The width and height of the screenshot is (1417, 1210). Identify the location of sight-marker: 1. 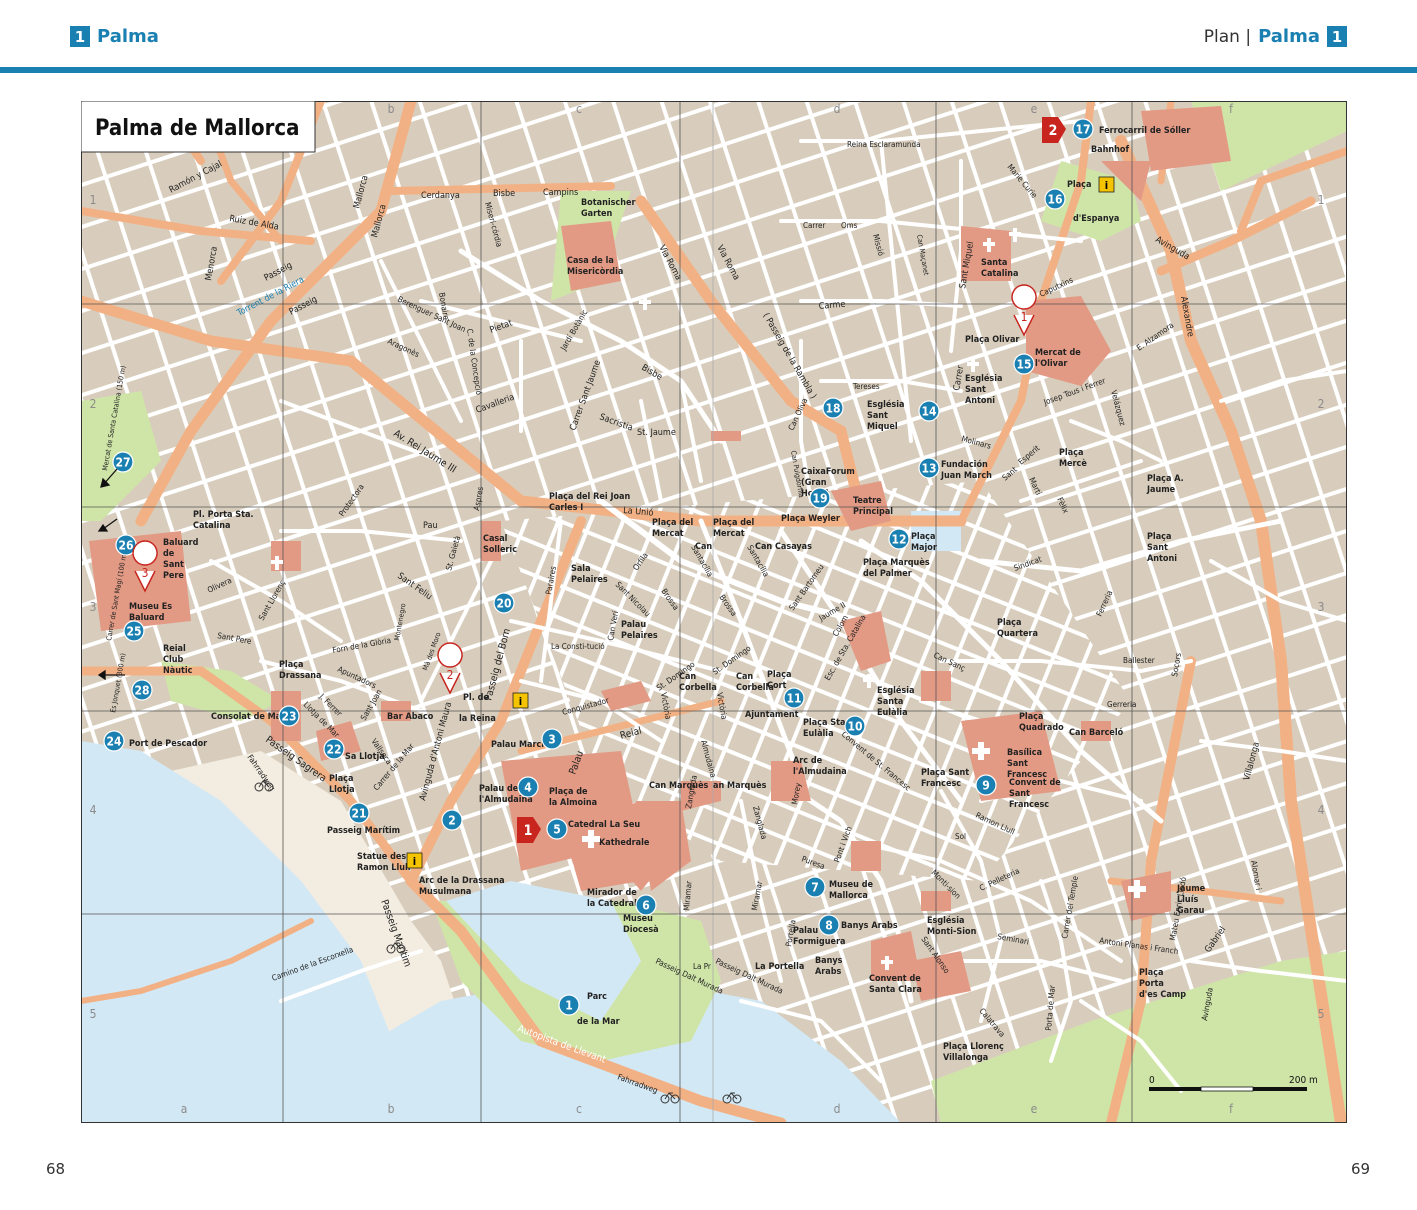
(569, 1005).